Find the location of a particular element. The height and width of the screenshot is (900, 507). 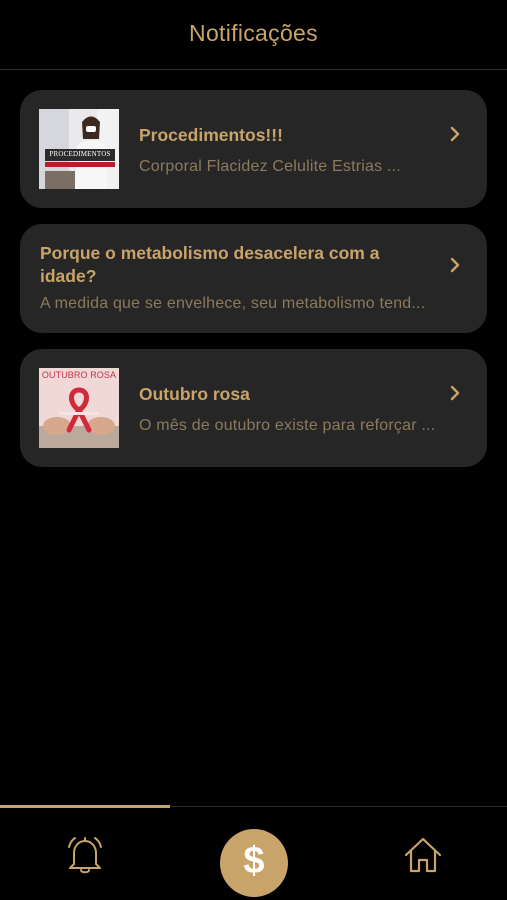

notification-title: Porque o metabolismo desacelera com a is located at coordinates (210, 253).